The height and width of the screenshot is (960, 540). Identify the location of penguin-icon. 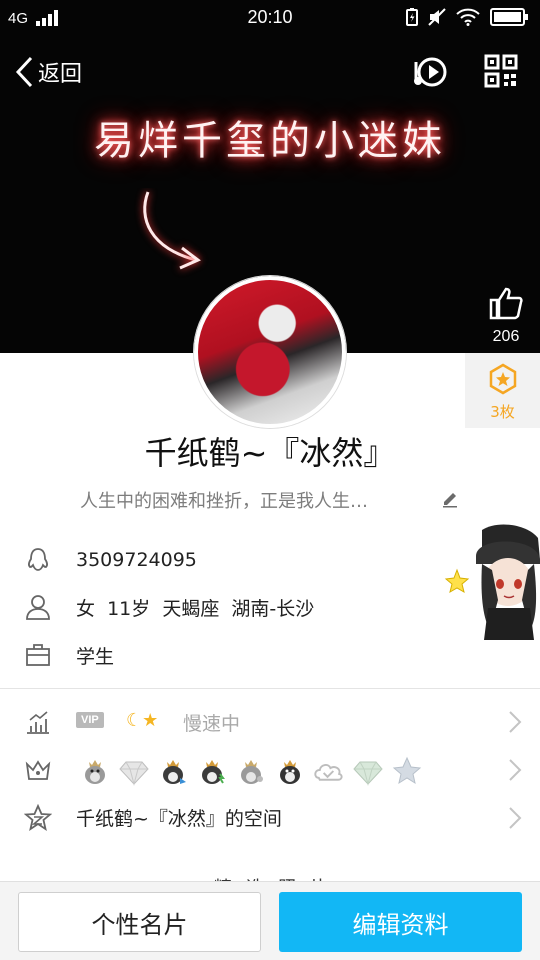
(38, 559).